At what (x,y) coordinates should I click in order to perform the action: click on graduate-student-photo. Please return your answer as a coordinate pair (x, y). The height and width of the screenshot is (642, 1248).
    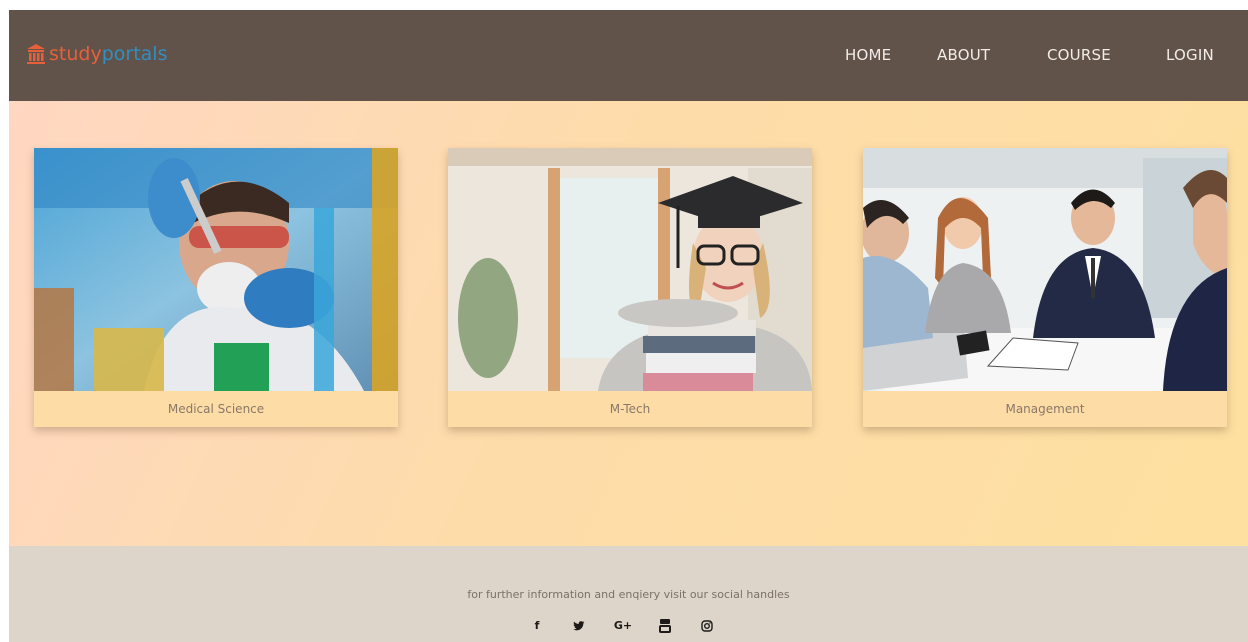
    Looking at the image, I should click on (630, 269).